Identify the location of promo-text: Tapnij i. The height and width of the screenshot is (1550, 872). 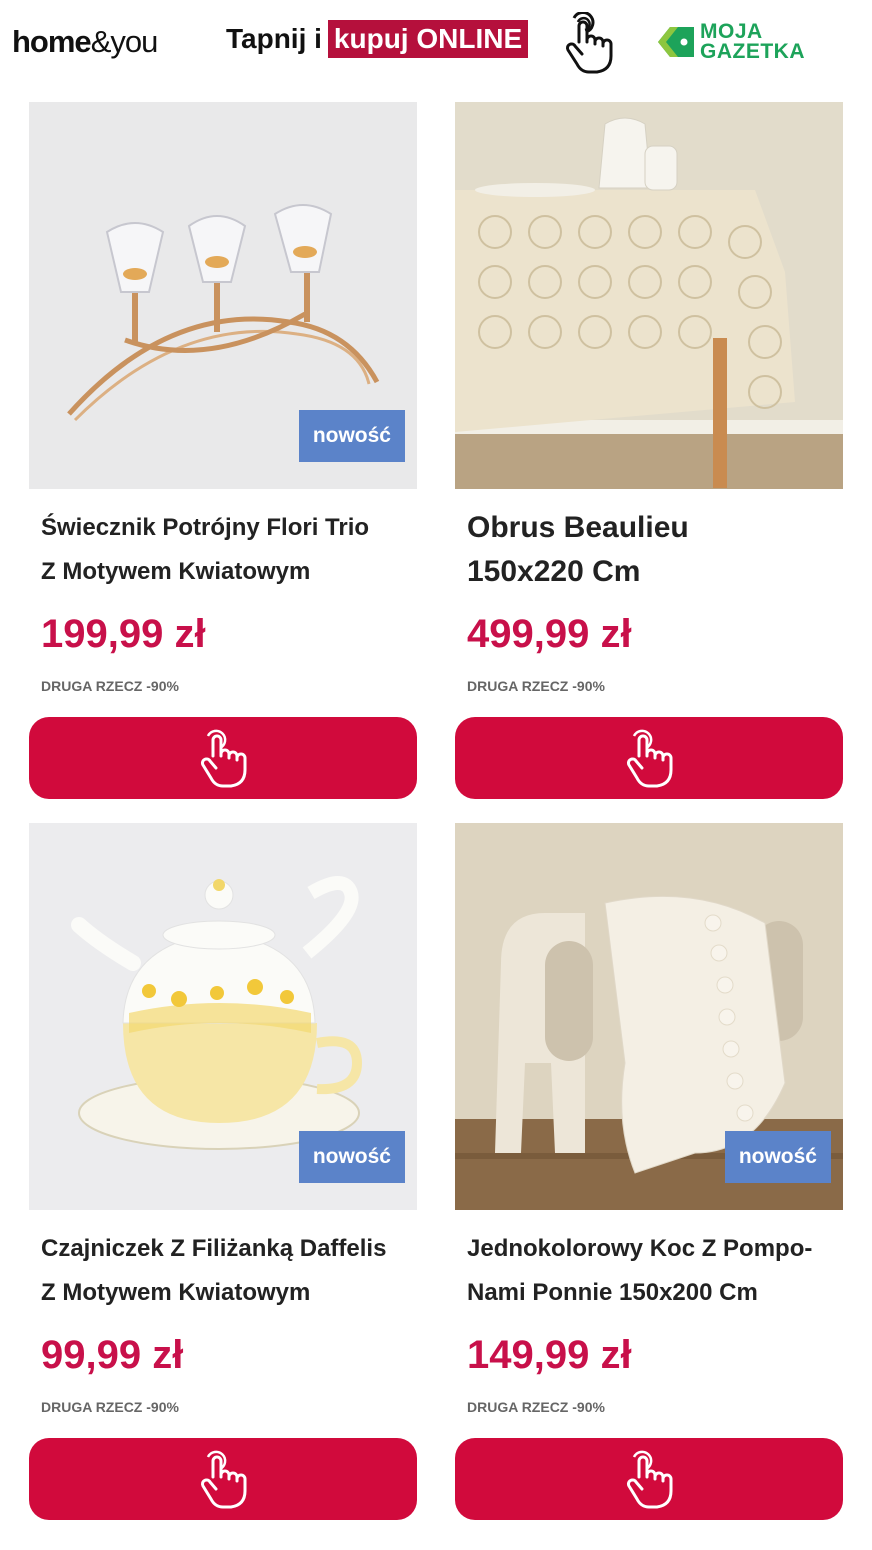
(274, 38).